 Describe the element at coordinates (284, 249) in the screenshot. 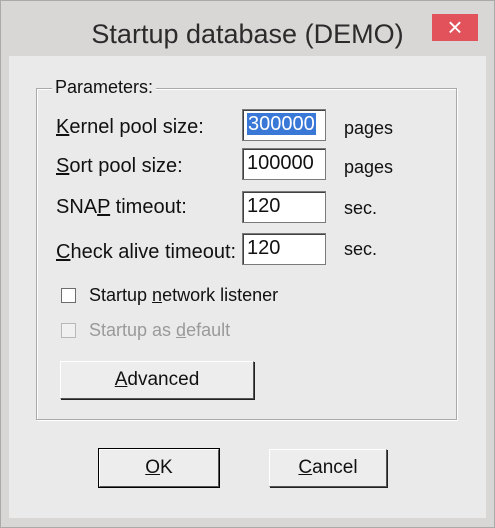

I see `check-alive-timeout-input: 120` at that location.